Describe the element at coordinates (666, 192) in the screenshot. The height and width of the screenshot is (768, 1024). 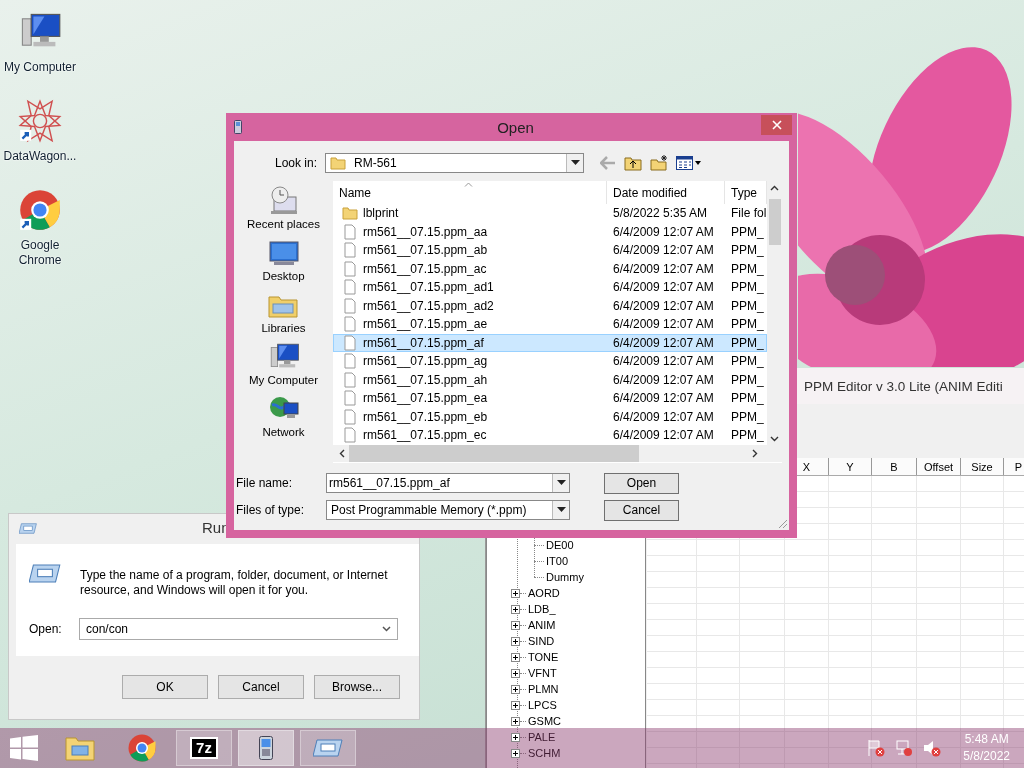
I see `column-header: Date modified` at that location.